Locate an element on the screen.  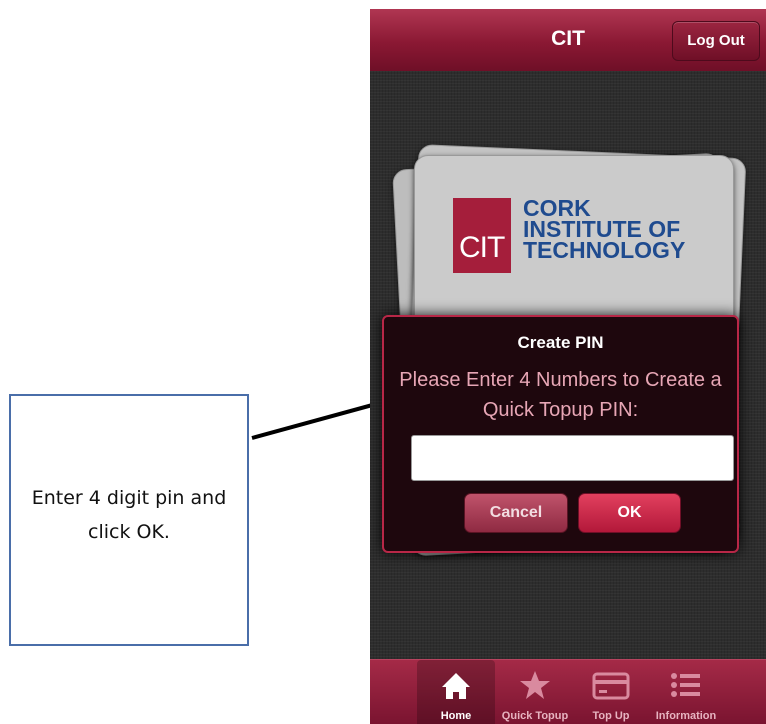
pin-input is located at coordinates (572, 458).